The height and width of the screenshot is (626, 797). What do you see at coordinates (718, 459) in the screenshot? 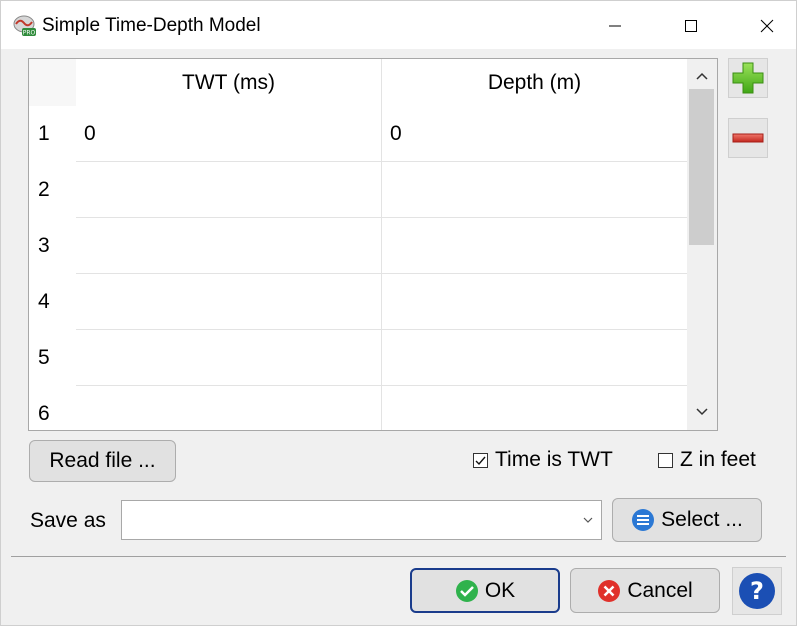
I see `checkbox-label: Z in feet` at bounding box center [718, 459].